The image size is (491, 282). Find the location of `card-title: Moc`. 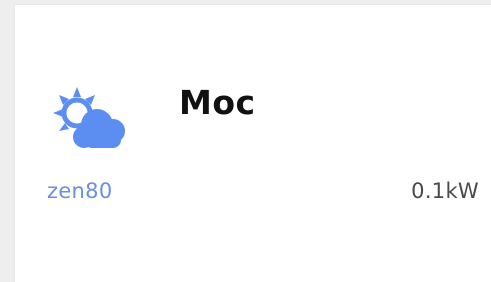

card-title: Moc is located at coordinates (217, 102).